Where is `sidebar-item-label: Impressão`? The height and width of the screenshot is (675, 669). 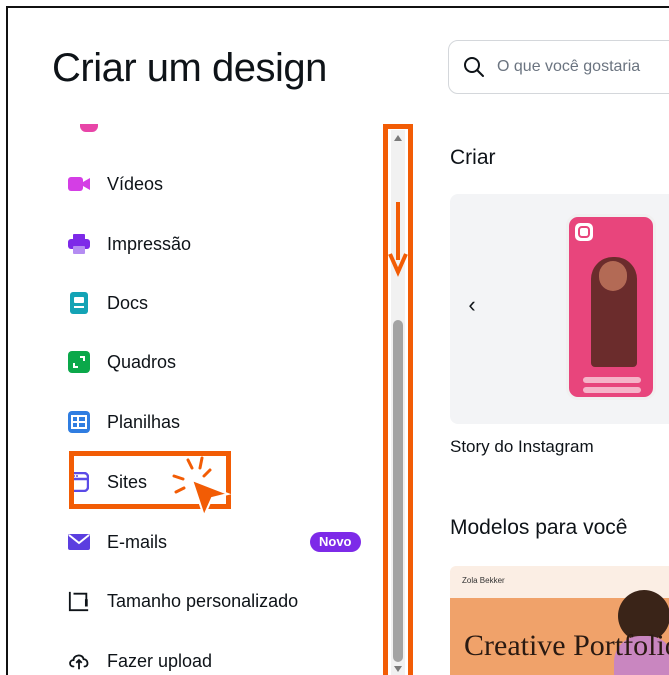 sidebar-item-label: Impressão is located at coordinates (149, 243).